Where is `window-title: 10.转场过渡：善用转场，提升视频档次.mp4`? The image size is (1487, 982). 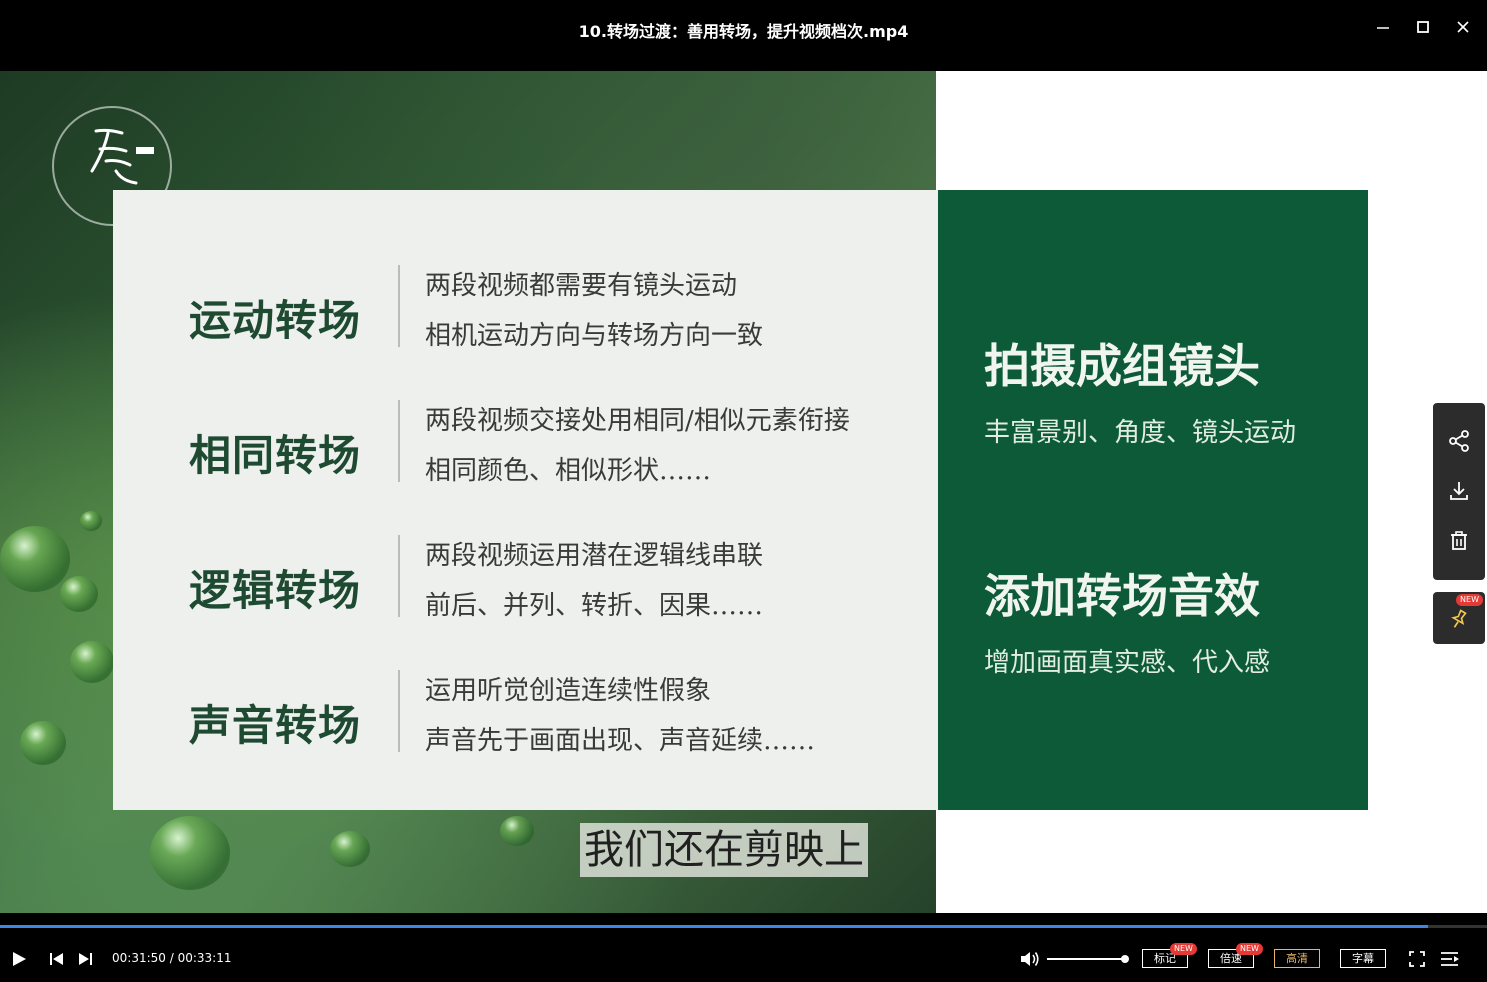
window-title: 10.转场过渡：善用转场，提升视频档次.mp4 is located at coordinates (743, 31).